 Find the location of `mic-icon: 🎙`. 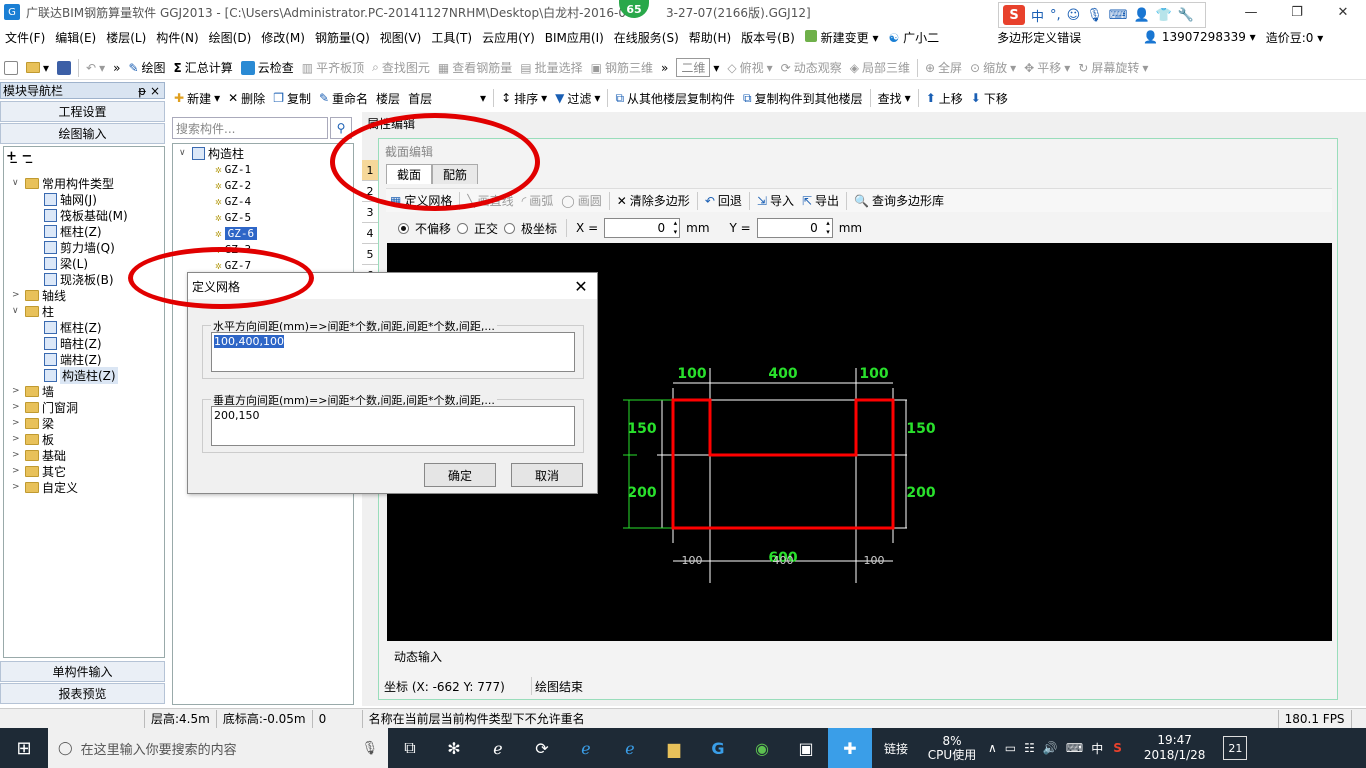

mic-icon: 🎙 is located at coordinates (369, 748).